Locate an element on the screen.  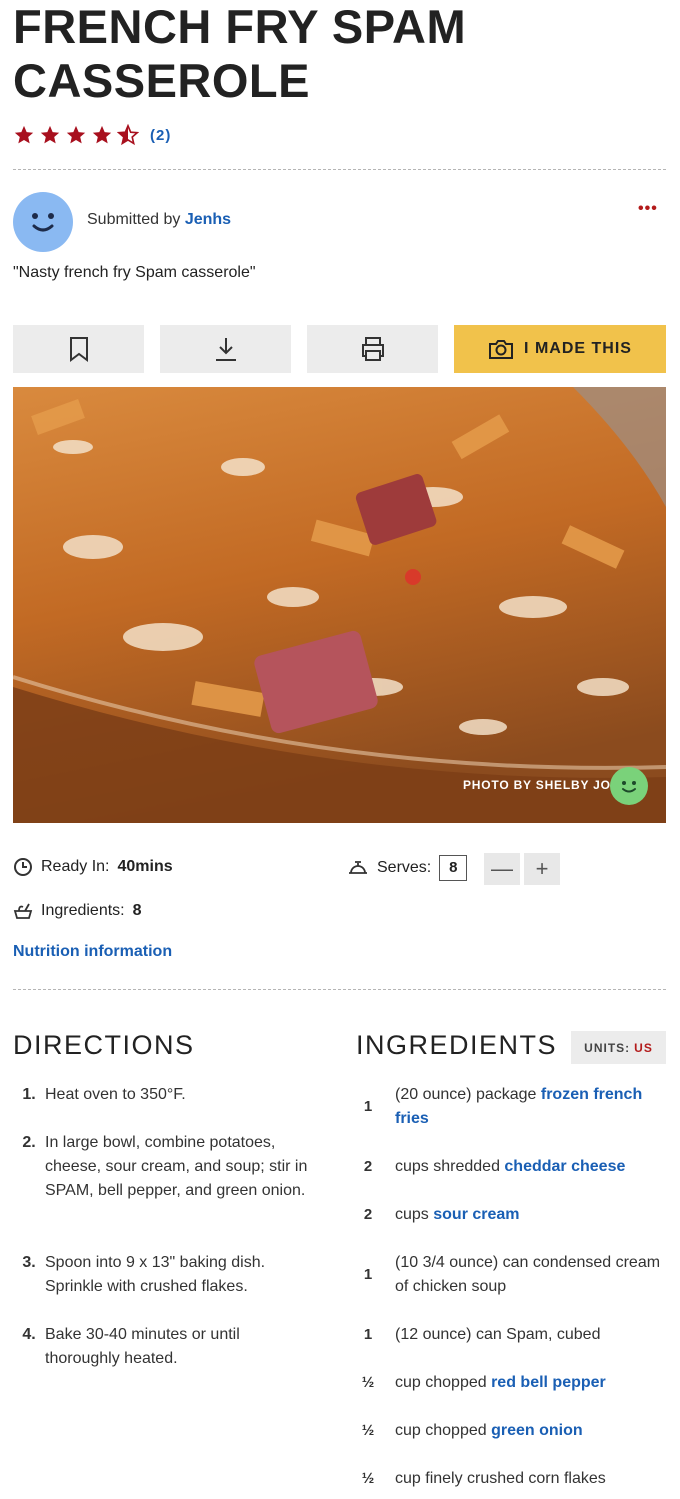
ingredient-item: ½ cup chopped green onion is located at coordinates (513, 1431).